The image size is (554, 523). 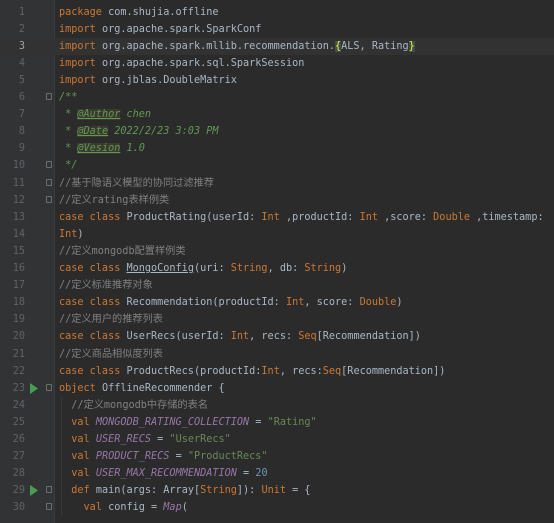 I want to click on code-line: 6 /**, so click(x=277, y=97).